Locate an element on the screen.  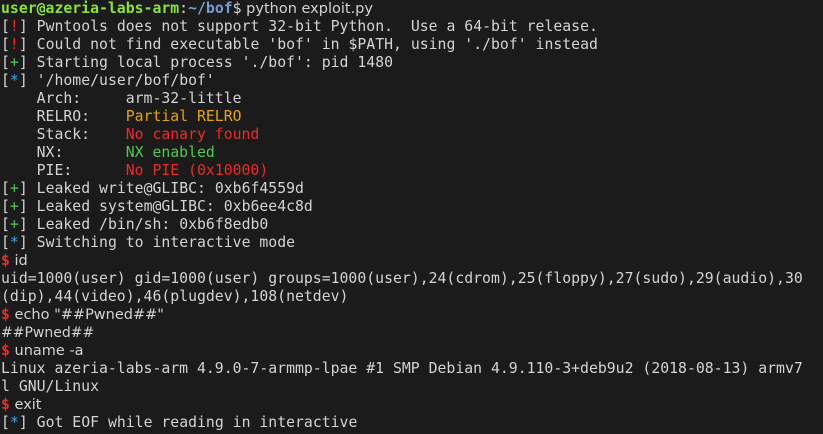
checksec-label: PIE: is located at coordinates (63, 170).